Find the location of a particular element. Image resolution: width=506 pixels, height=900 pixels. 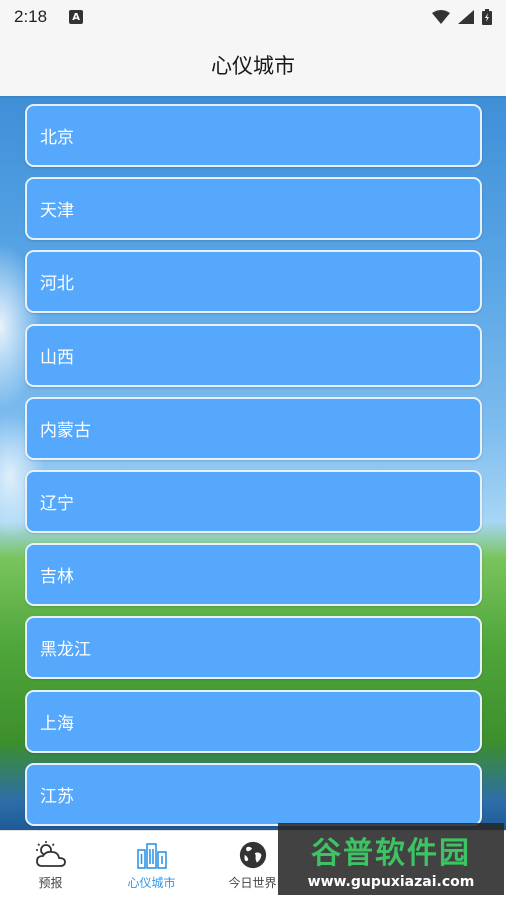

notification-icon: A is located at coordinates (76, 17).